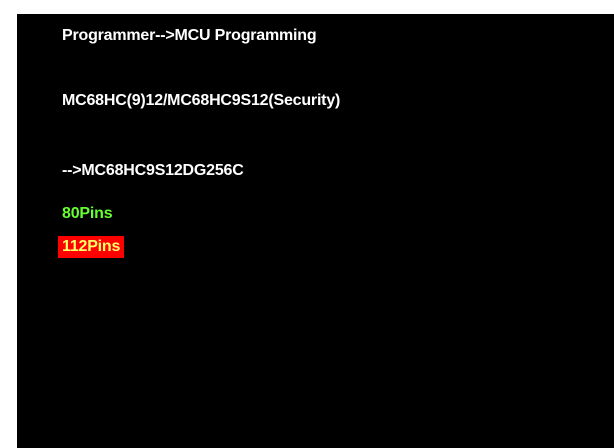  What do you see at coordinates (91, 247) in the screenshot?
I see `option-112-pins: 112Pins` at bounding box center [91, 247].